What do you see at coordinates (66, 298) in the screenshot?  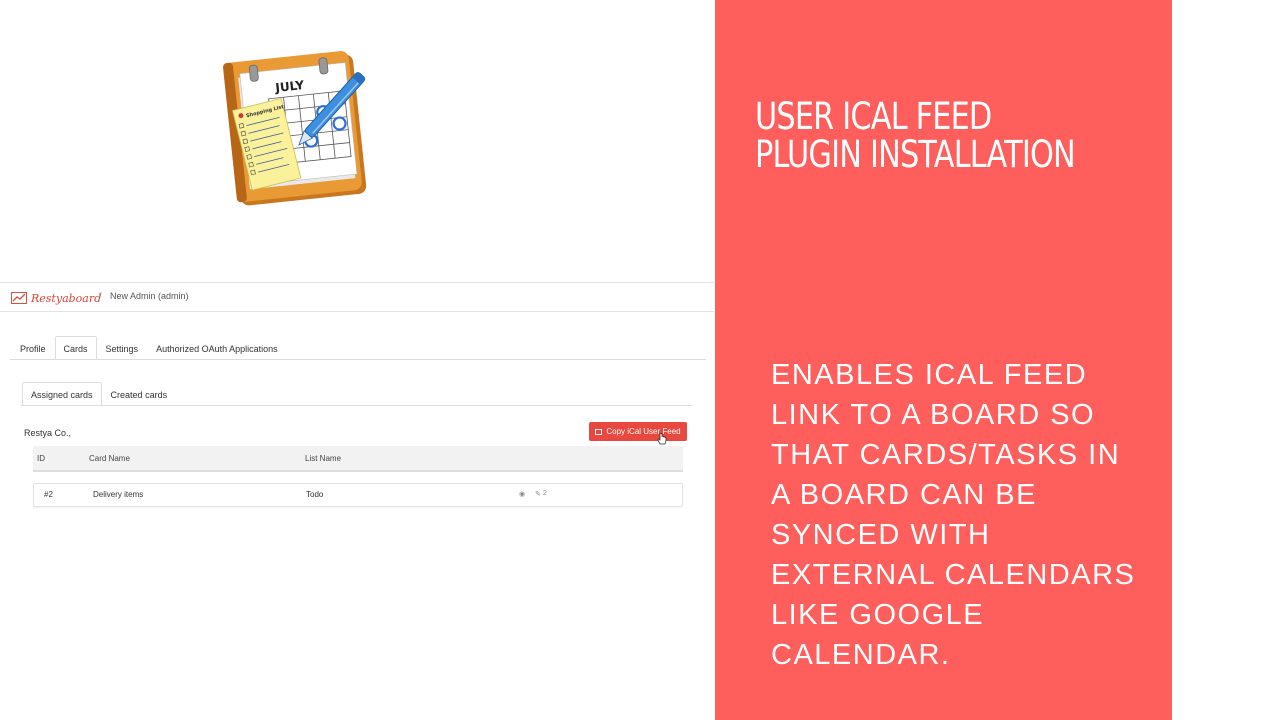 I see `brand-name: Restyaboard` at bounding box center [66, 298].